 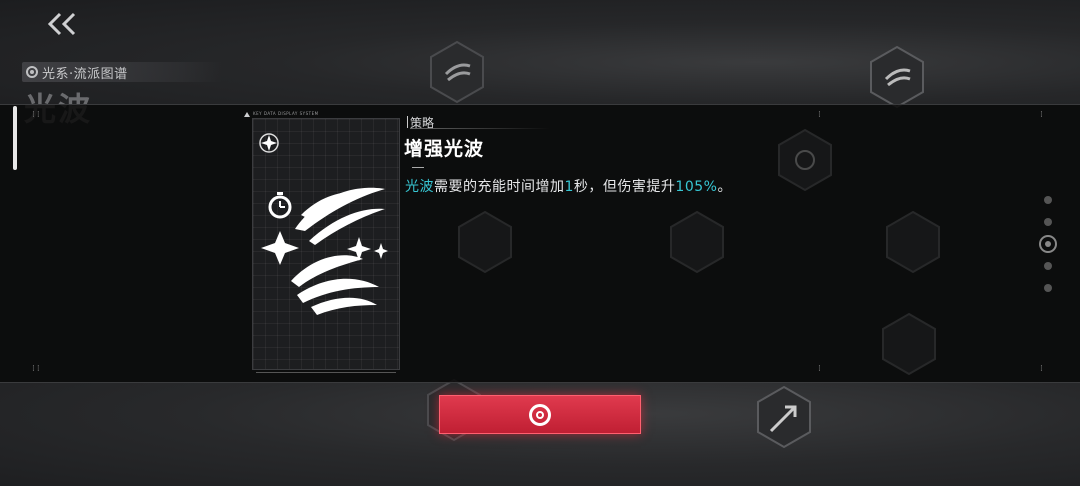 I want to click on back-button, so click(x=67, y=25).